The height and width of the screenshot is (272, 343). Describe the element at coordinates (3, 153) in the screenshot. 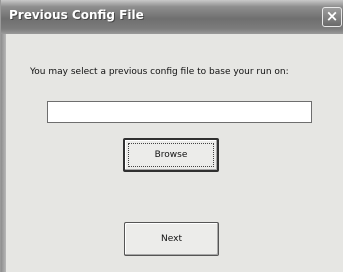

I see `window-border` at that location.